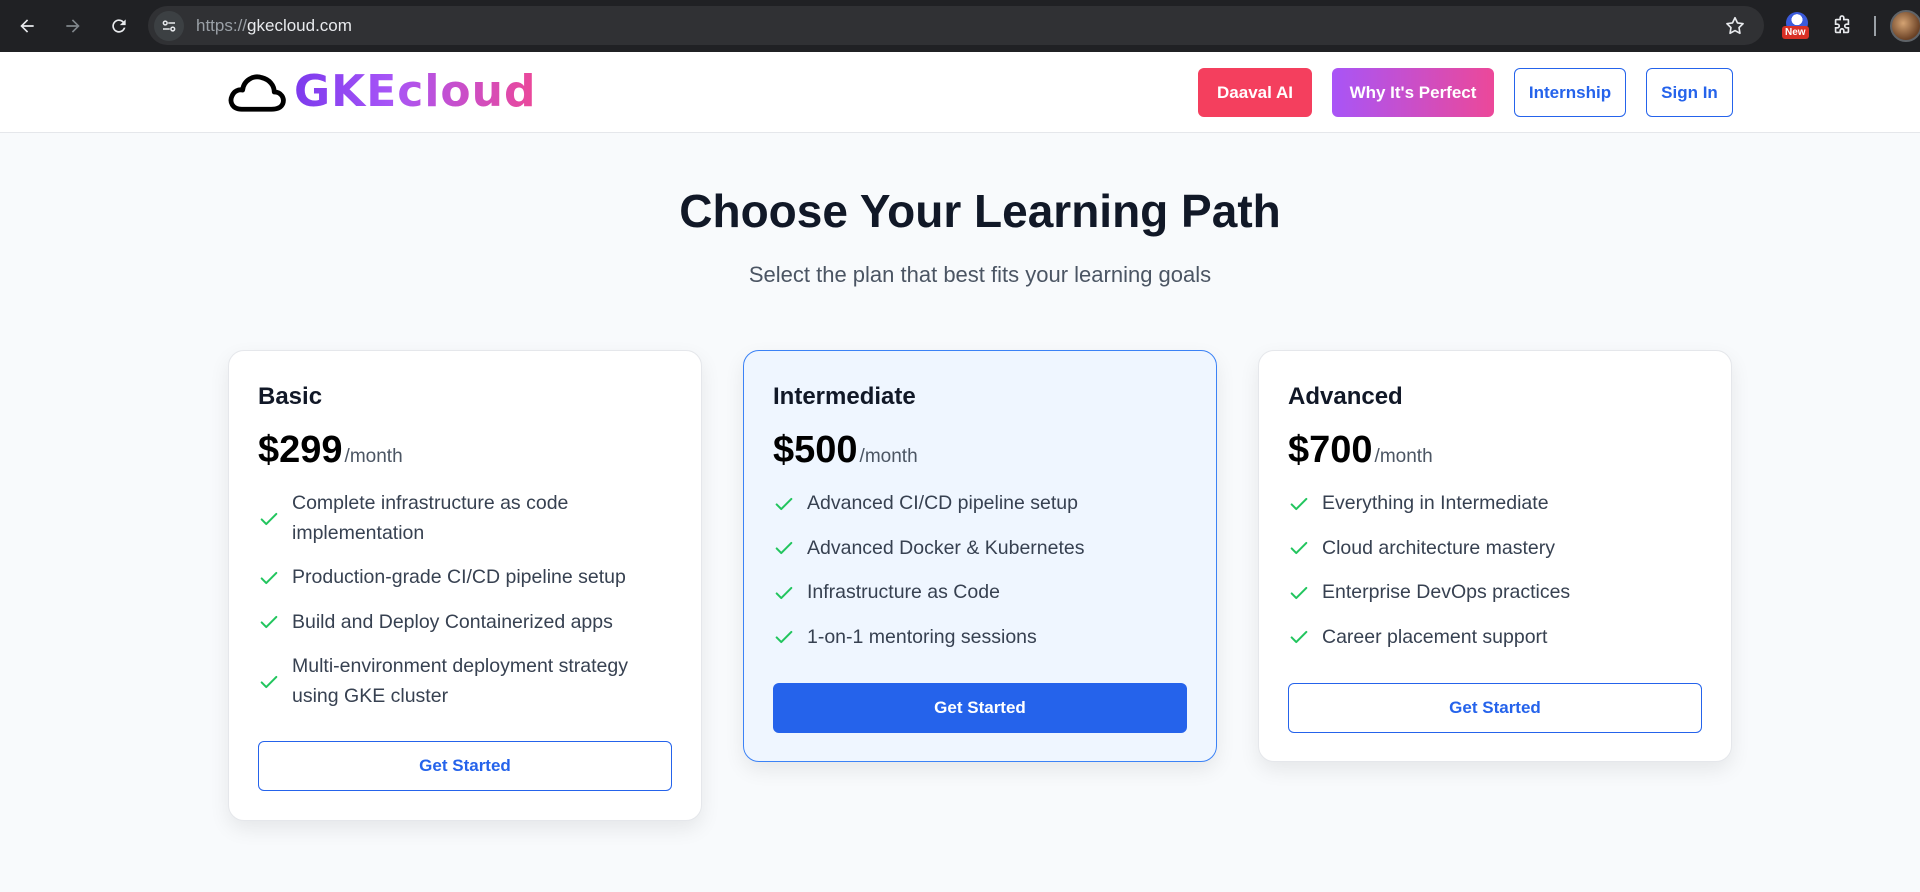 The image size is (1920, 892). I want to click on plan-price: $500 /month, so click(845, 450).